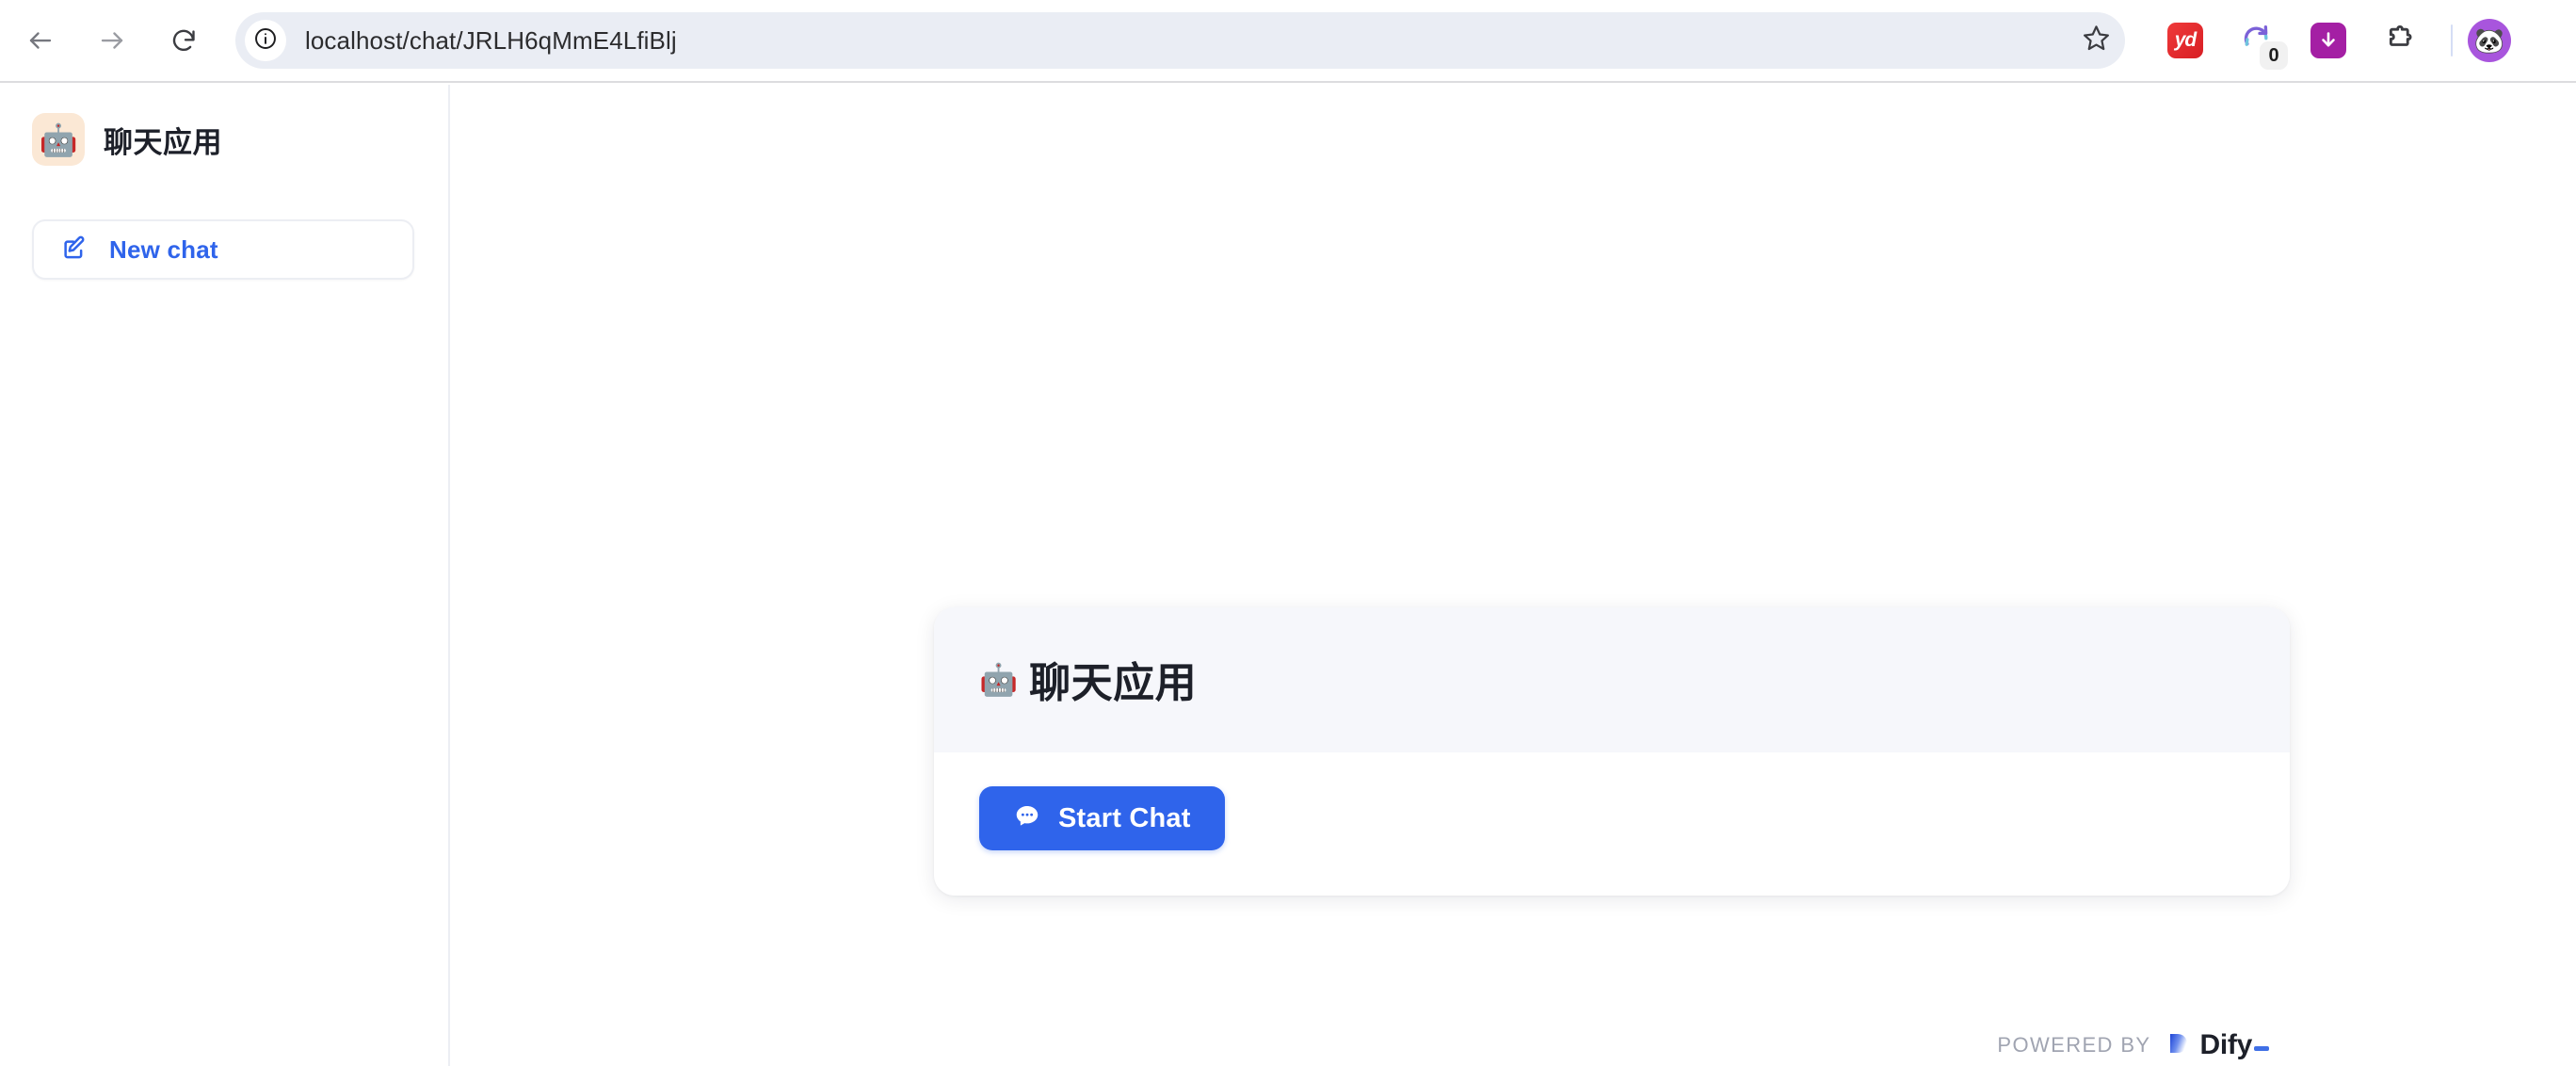  Describe the element at coordinates (2274, 55) in the screenshot. I see `history-sync-badge: 0` at that location.